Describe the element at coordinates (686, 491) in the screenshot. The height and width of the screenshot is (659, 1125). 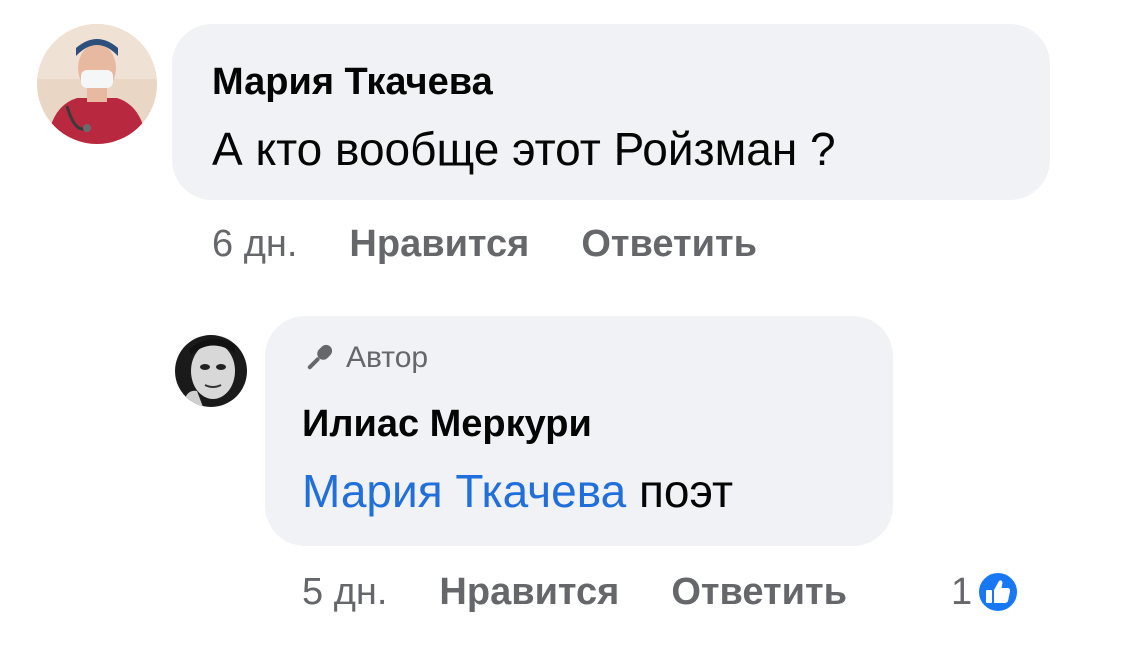
I see `comment-text-body: поэт` at that location.